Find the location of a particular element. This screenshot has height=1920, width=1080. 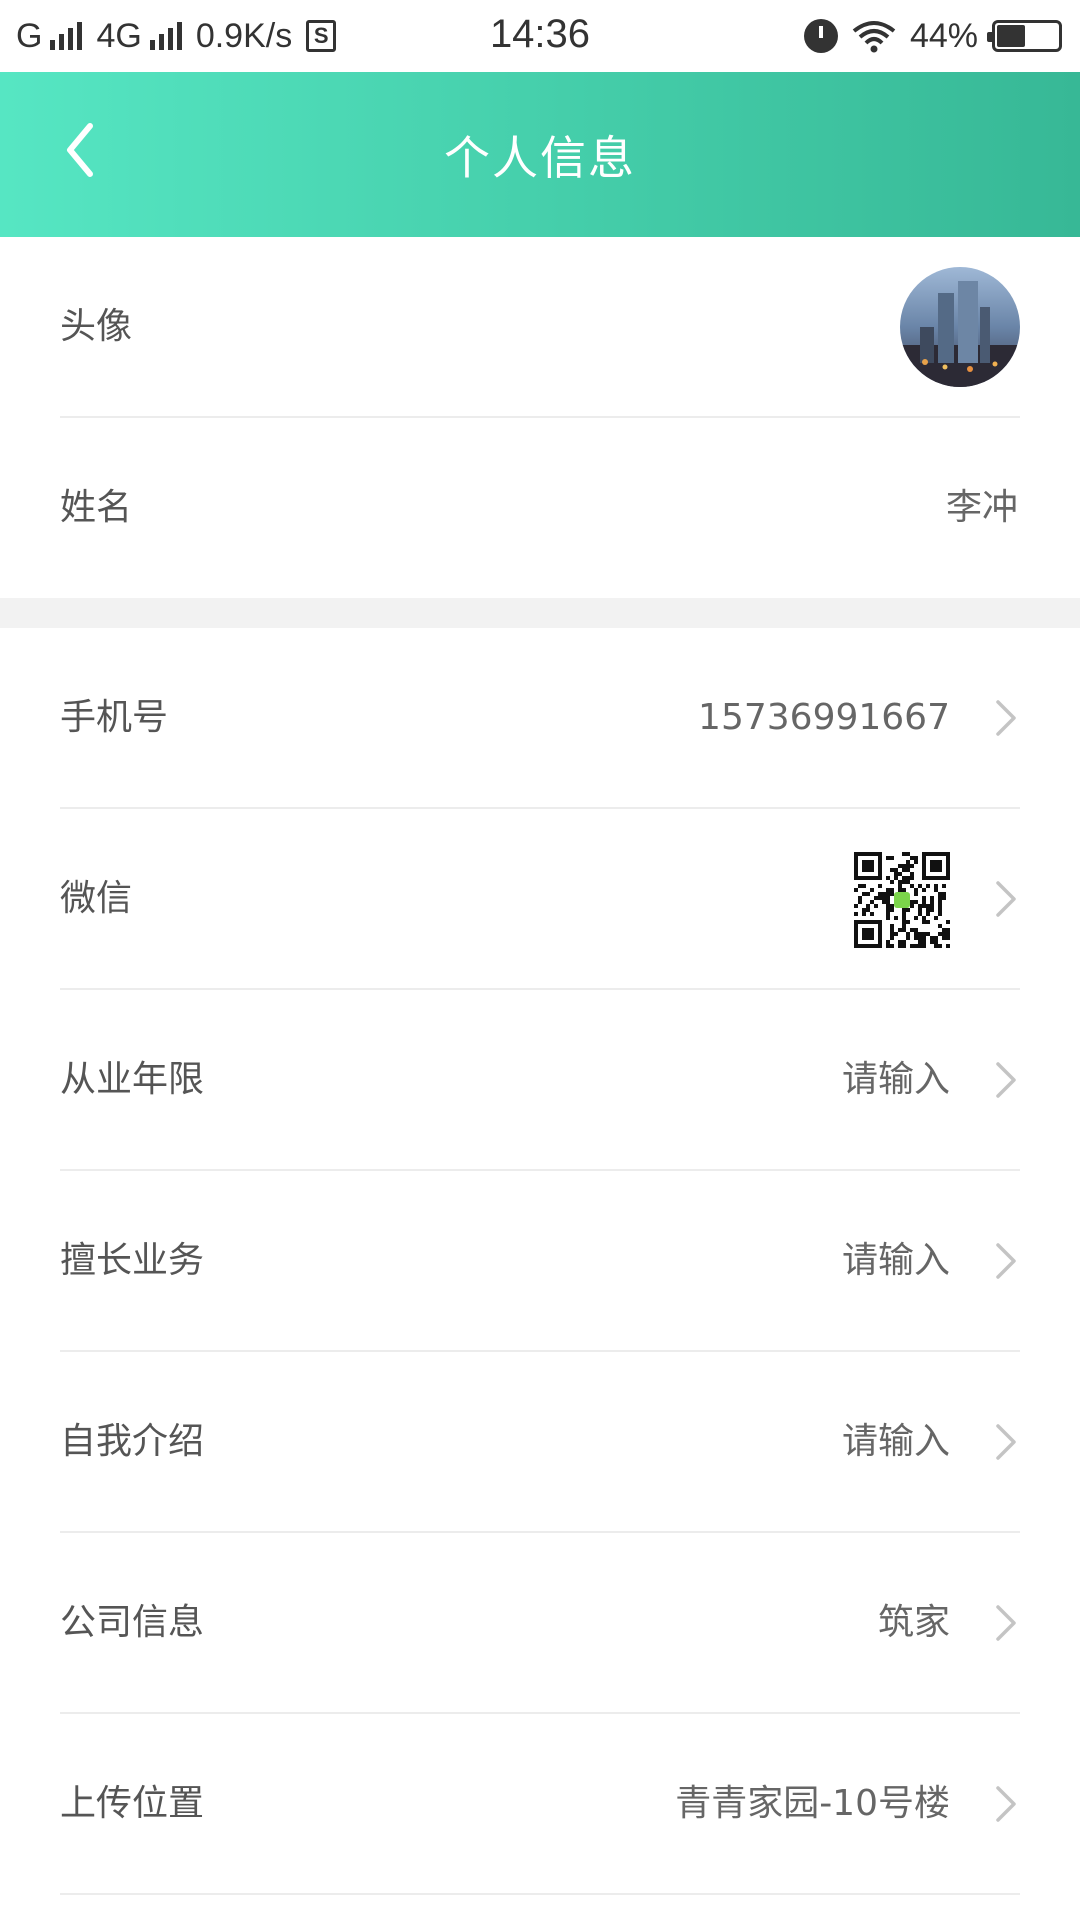

avatar-image is located at coordinates (960, 327).